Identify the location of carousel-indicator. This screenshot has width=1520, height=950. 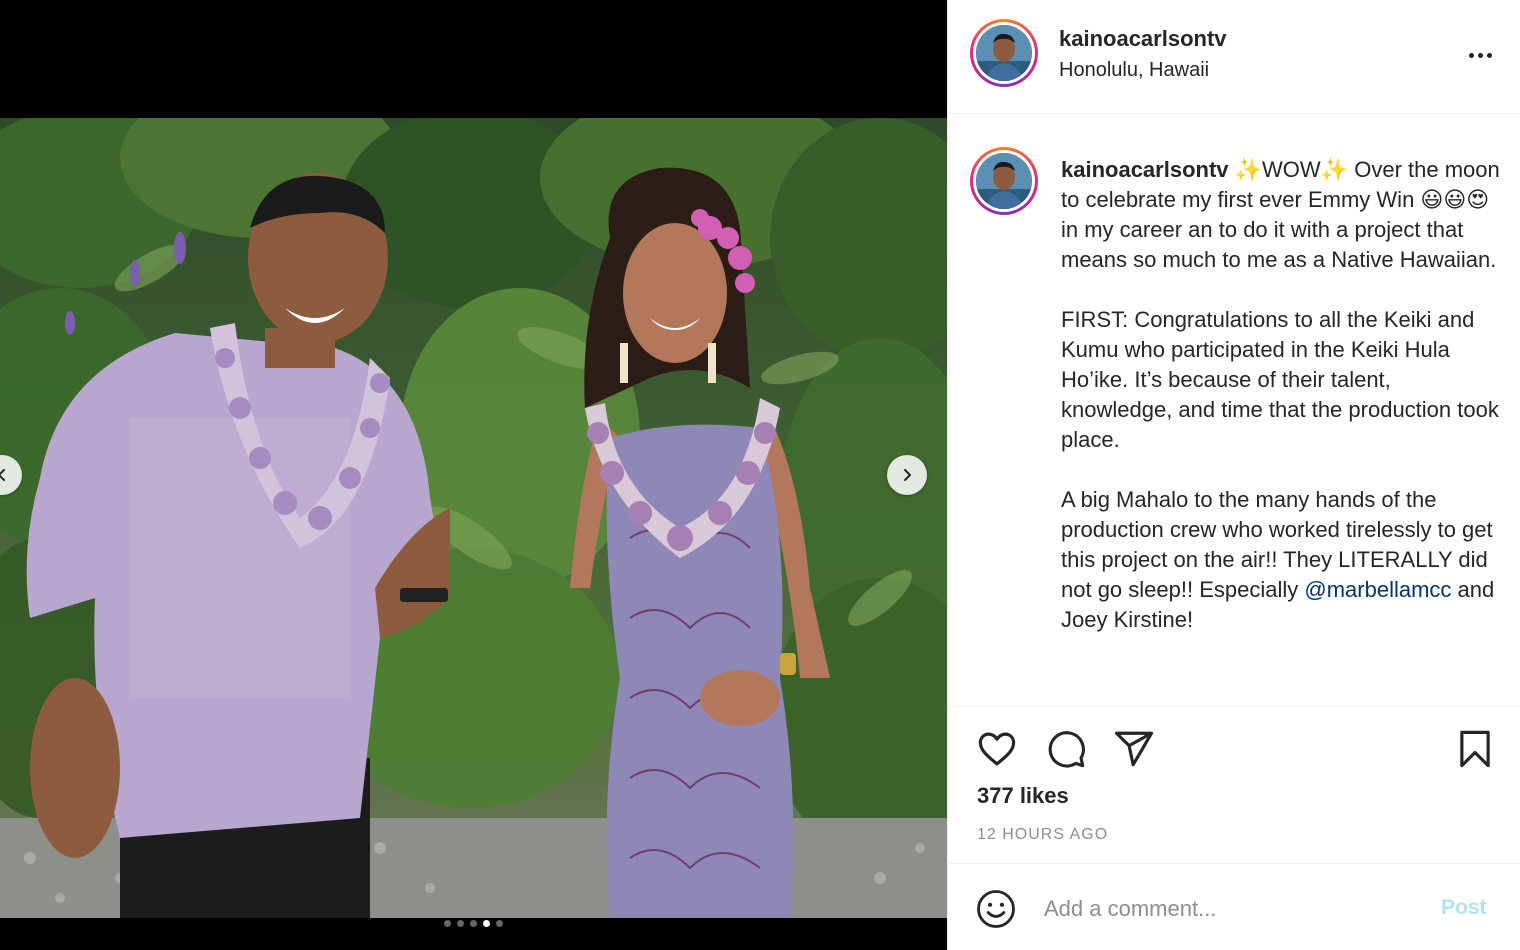
(473, 923).